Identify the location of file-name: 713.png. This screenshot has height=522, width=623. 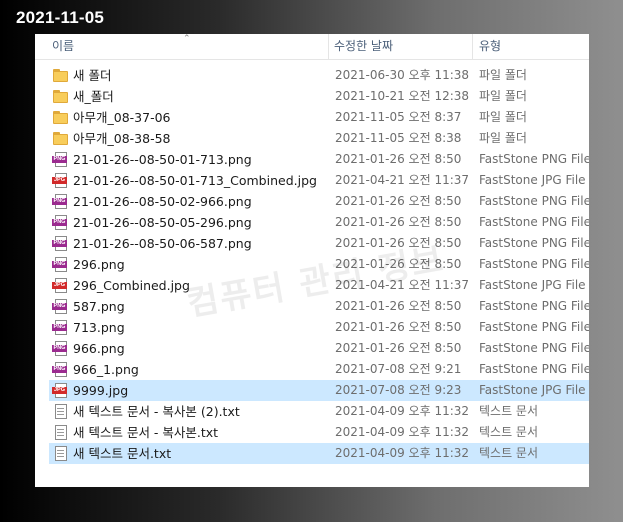
(99, 327).